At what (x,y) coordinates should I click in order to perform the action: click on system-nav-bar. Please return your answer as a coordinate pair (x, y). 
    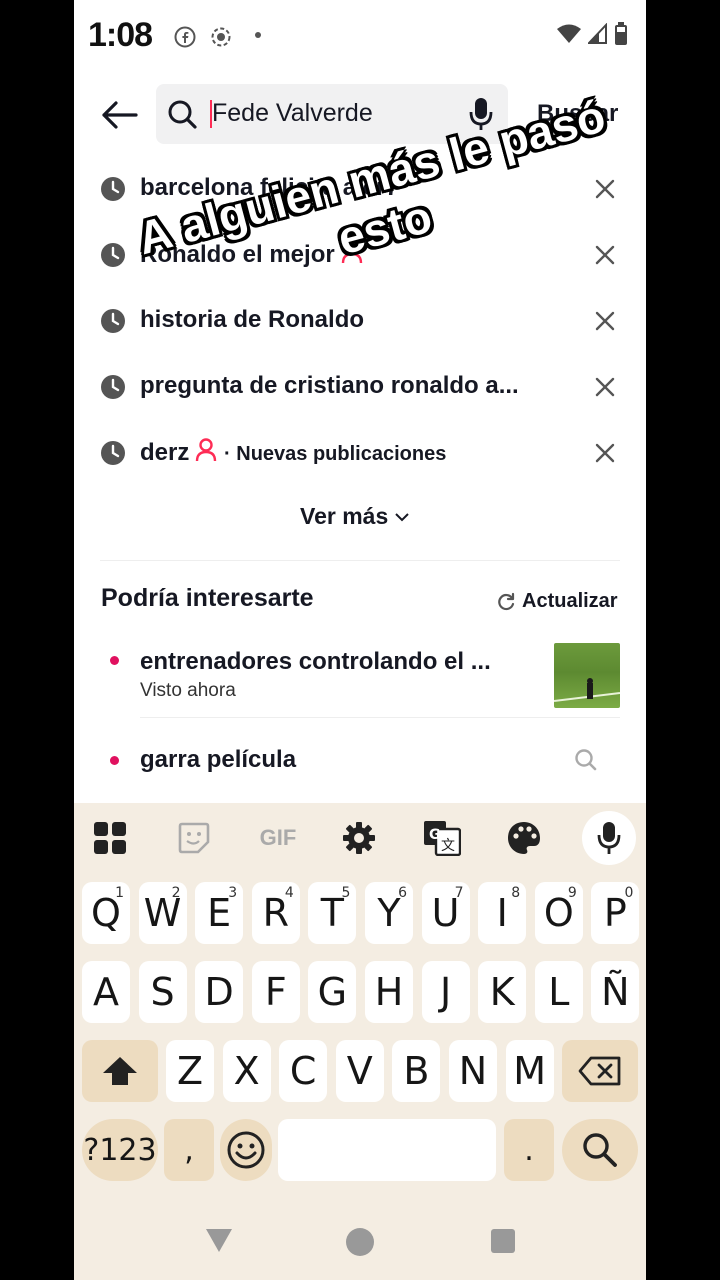
    Looking at the image, I should click on (360, 1241).